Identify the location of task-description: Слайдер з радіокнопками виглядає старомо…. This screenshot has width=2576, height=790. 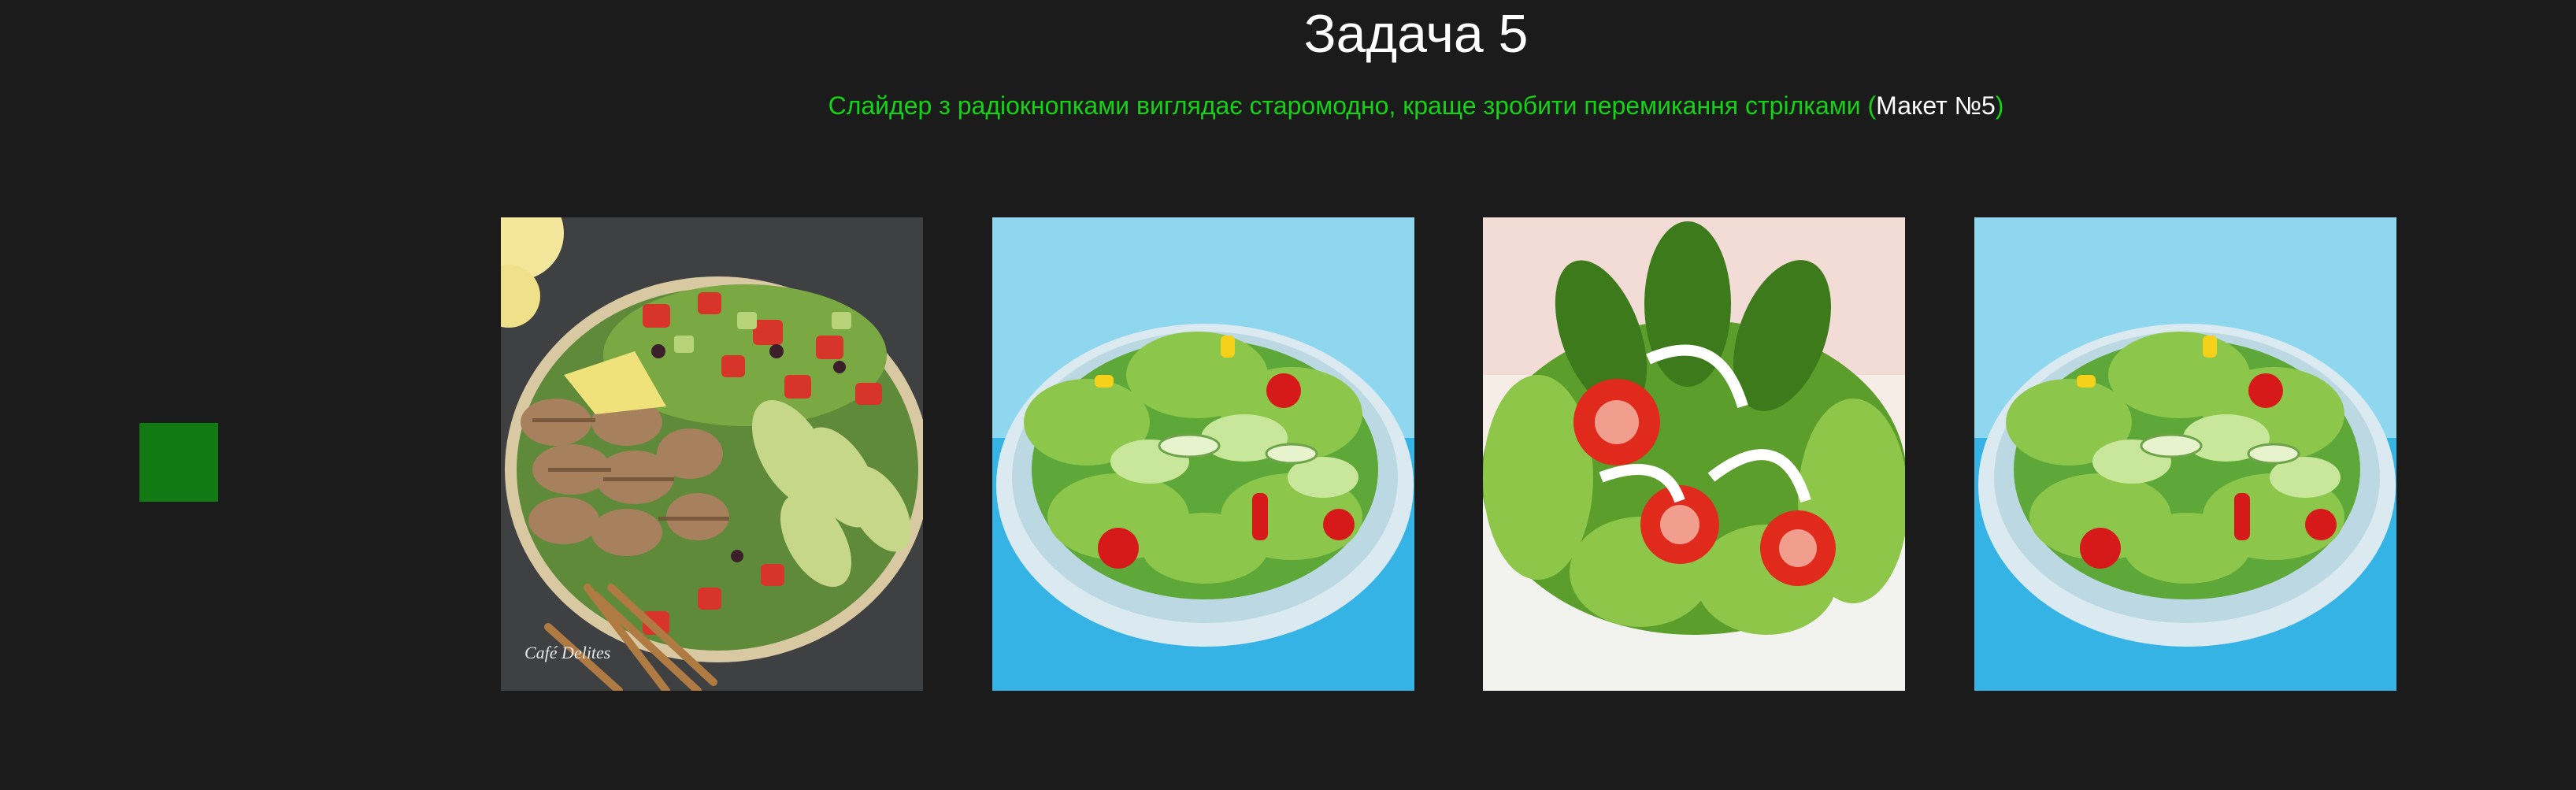
(1288, 106).